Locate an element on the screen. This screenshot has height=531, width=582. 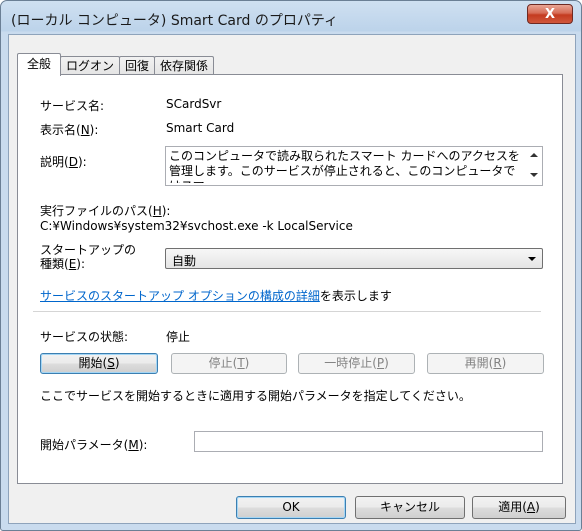
start-parameters-label: 開始パラメータ(M): is located at coordinates (94, 445).